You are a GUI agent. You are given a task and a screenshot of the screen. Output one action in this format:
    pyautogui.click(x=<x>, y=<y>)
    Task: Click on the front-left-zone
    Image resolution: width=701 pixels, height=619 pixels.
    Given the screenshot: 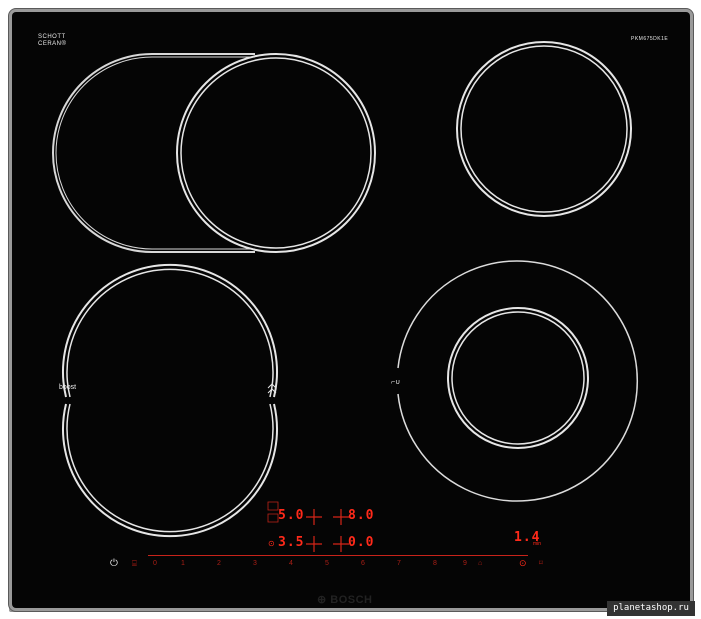 What is the action you would take?
    pyautogui.click(x=170, y=400)
    